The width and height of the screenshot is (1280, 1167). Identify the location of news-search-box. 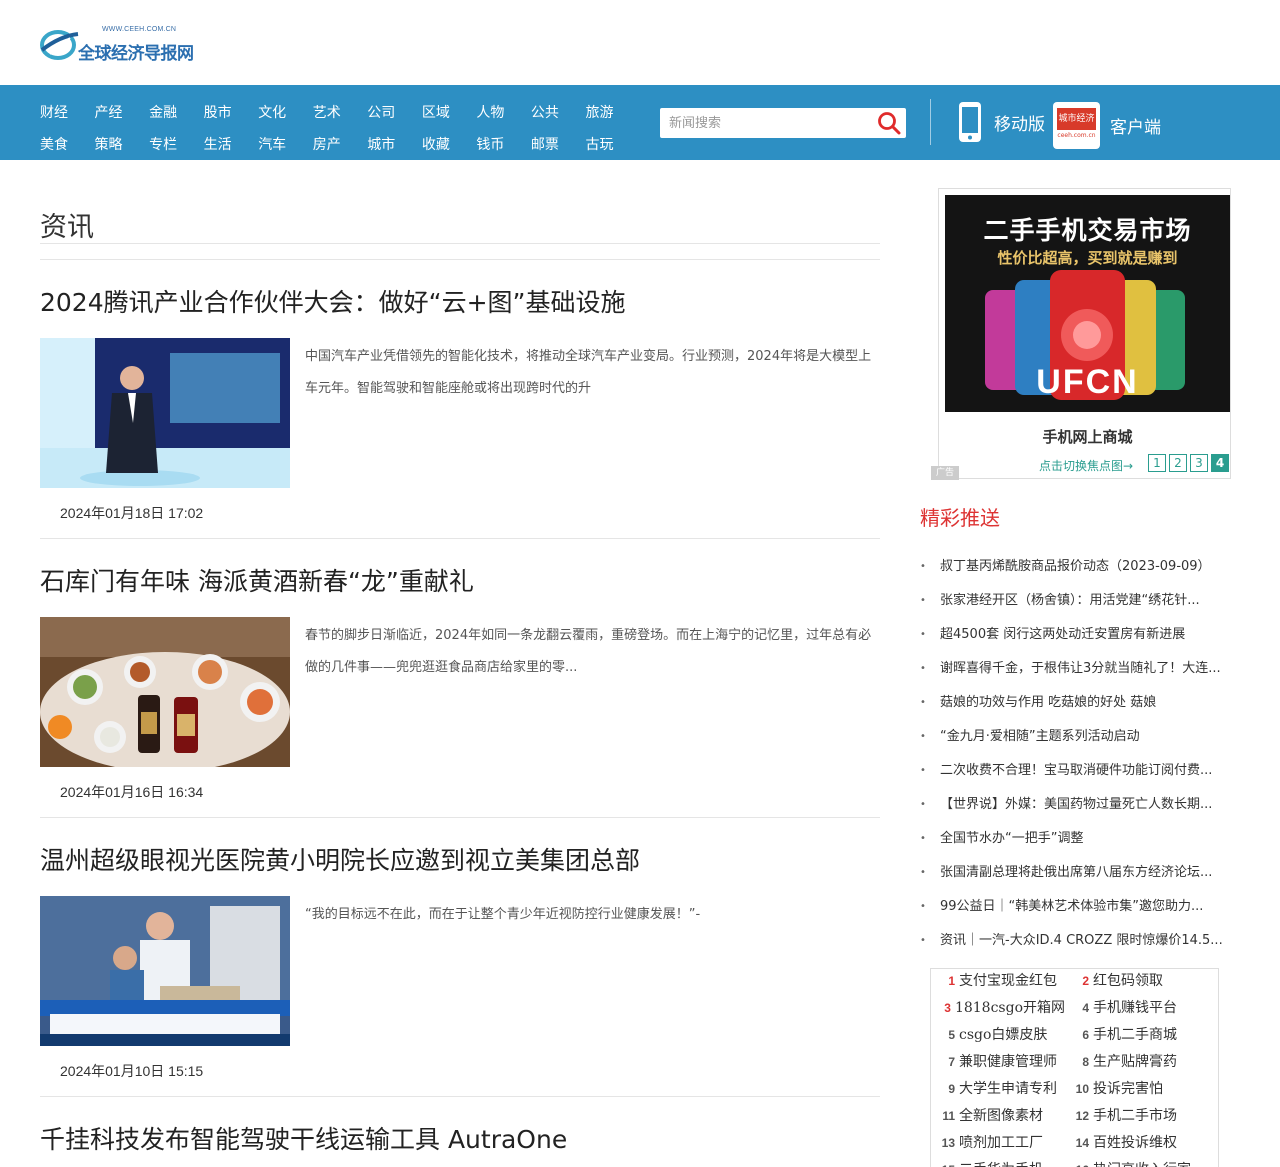
(783, 123).